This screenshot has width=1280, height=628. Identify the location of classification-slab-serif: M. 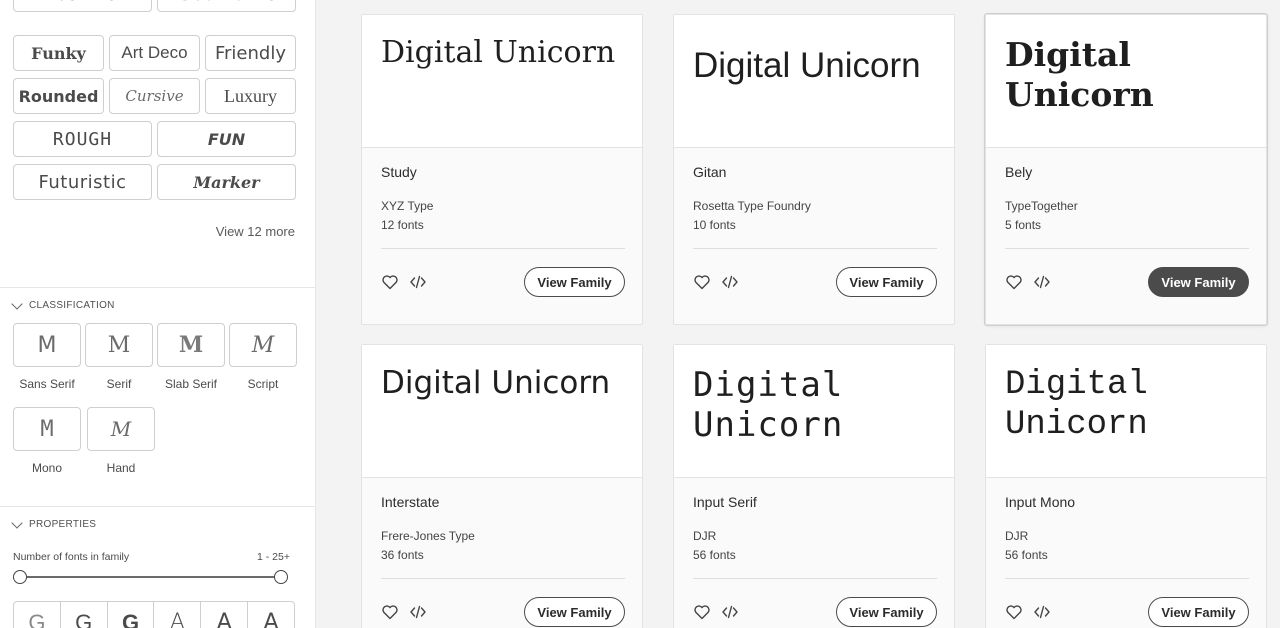
(191, 345).